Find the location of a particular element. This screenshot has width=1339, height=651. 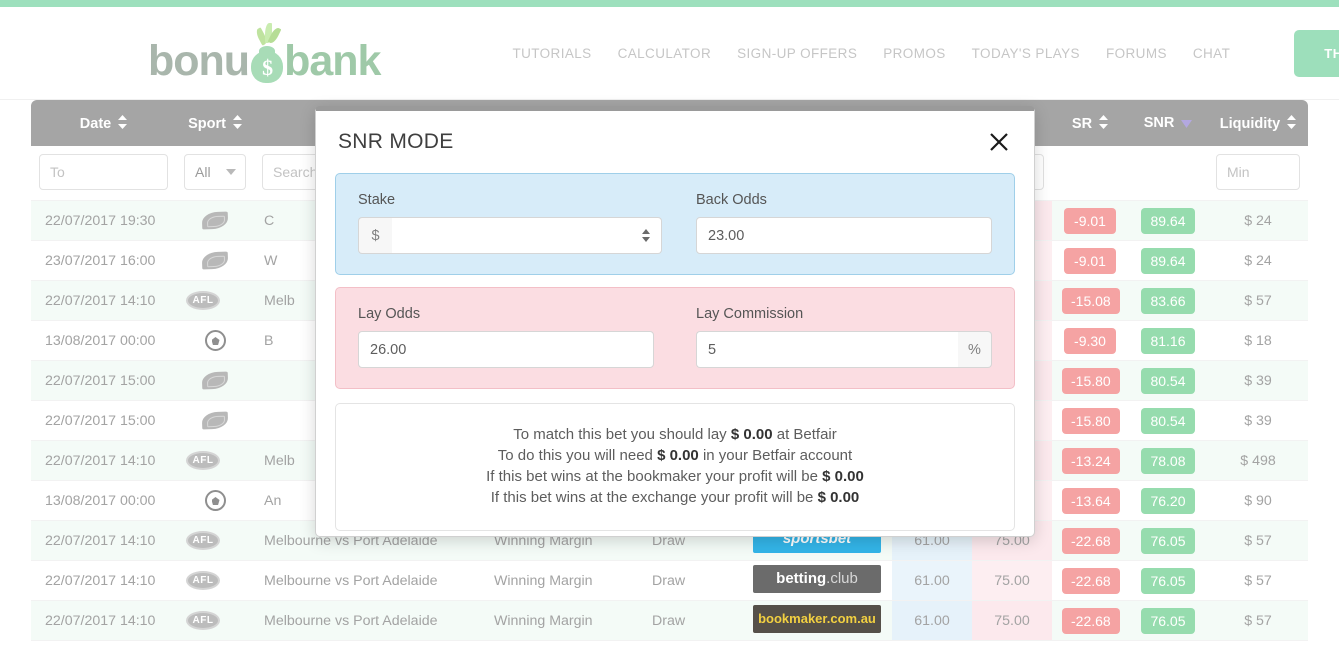

sr-badge: -13.24 is located at coordinates (1091, 460).